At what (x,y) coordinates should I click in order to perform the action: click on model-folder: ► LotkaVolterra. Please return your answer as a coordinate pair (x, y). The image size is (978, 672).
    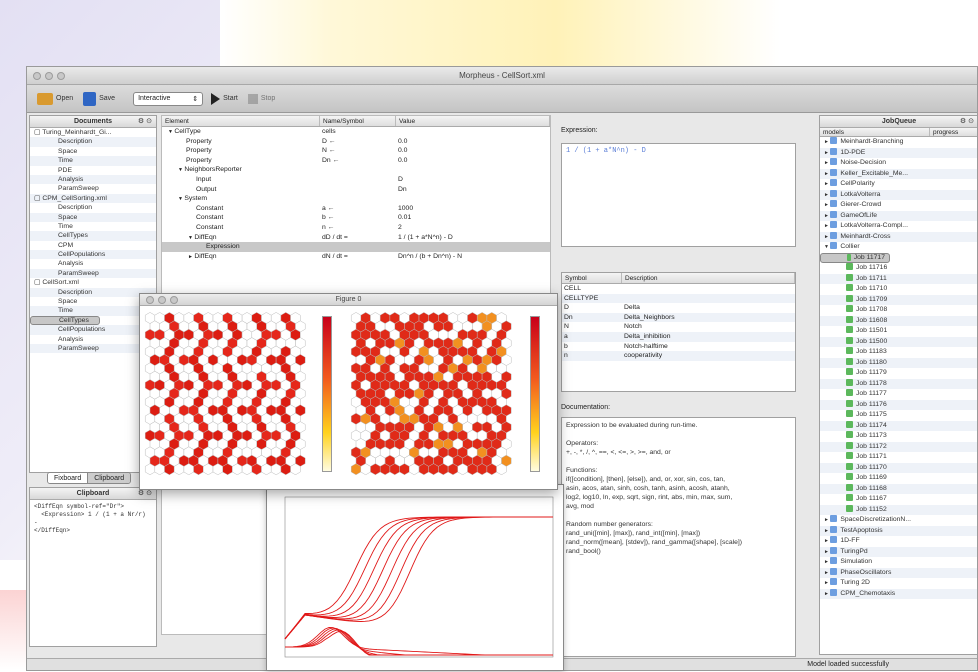
    Looking at the image, I should click on (898, 194).